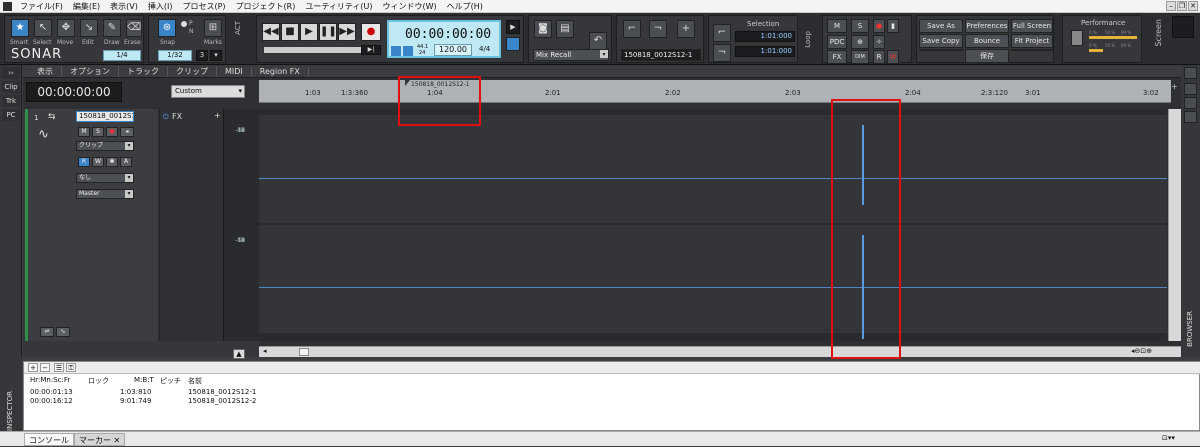 This screenshot has height=447, width=1200. What do you see at coordinates (191, 225) in the screenshot?
I see `fx-bin: ⏻ FX +` at bounding box center [191, 225].